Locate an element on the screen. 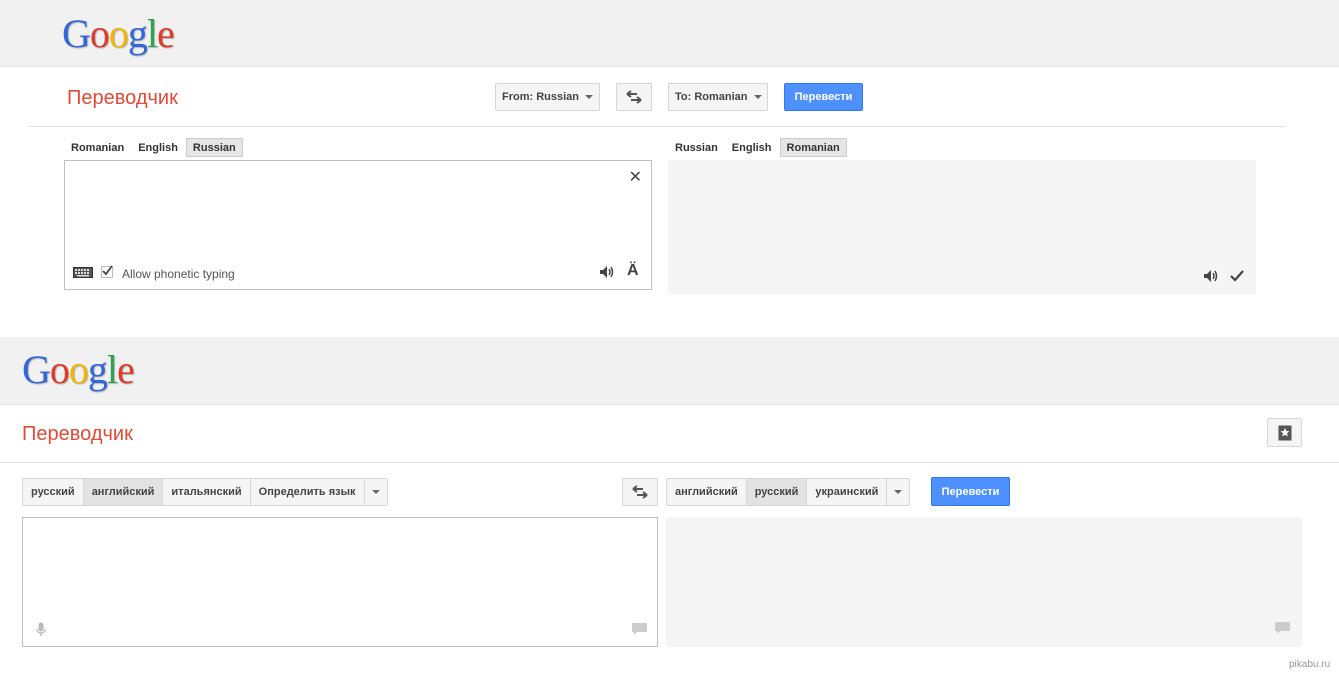 The image size is (1339, 676). top-header-bar: Google is located at coordinates (669, 33).